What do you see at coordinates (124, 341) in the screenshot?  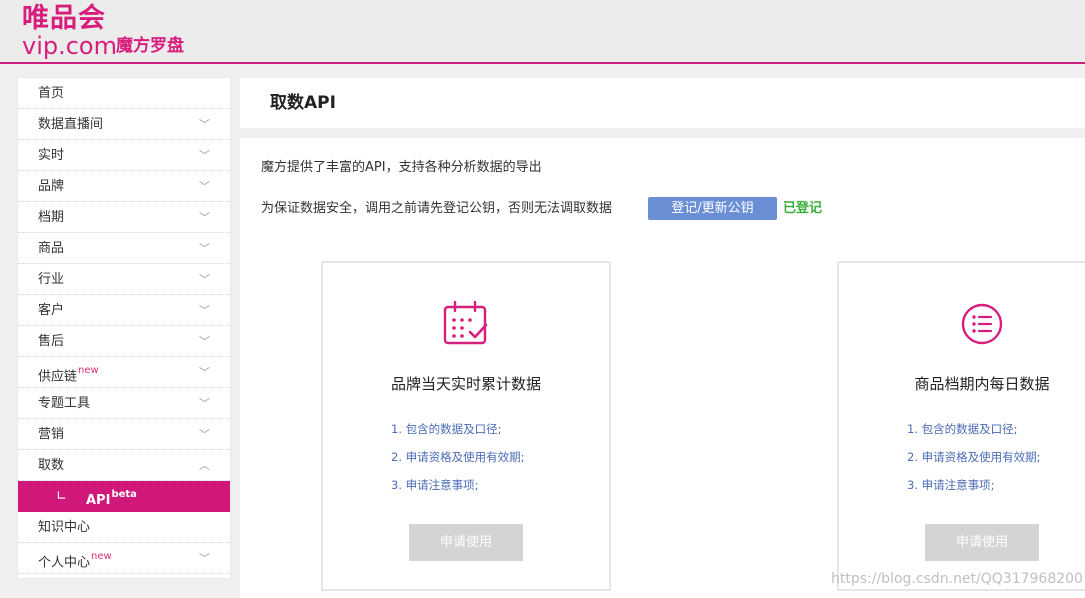 I see `sidebar-item-after-sales: 售后 ﹀` at bounding box center [124, 341].